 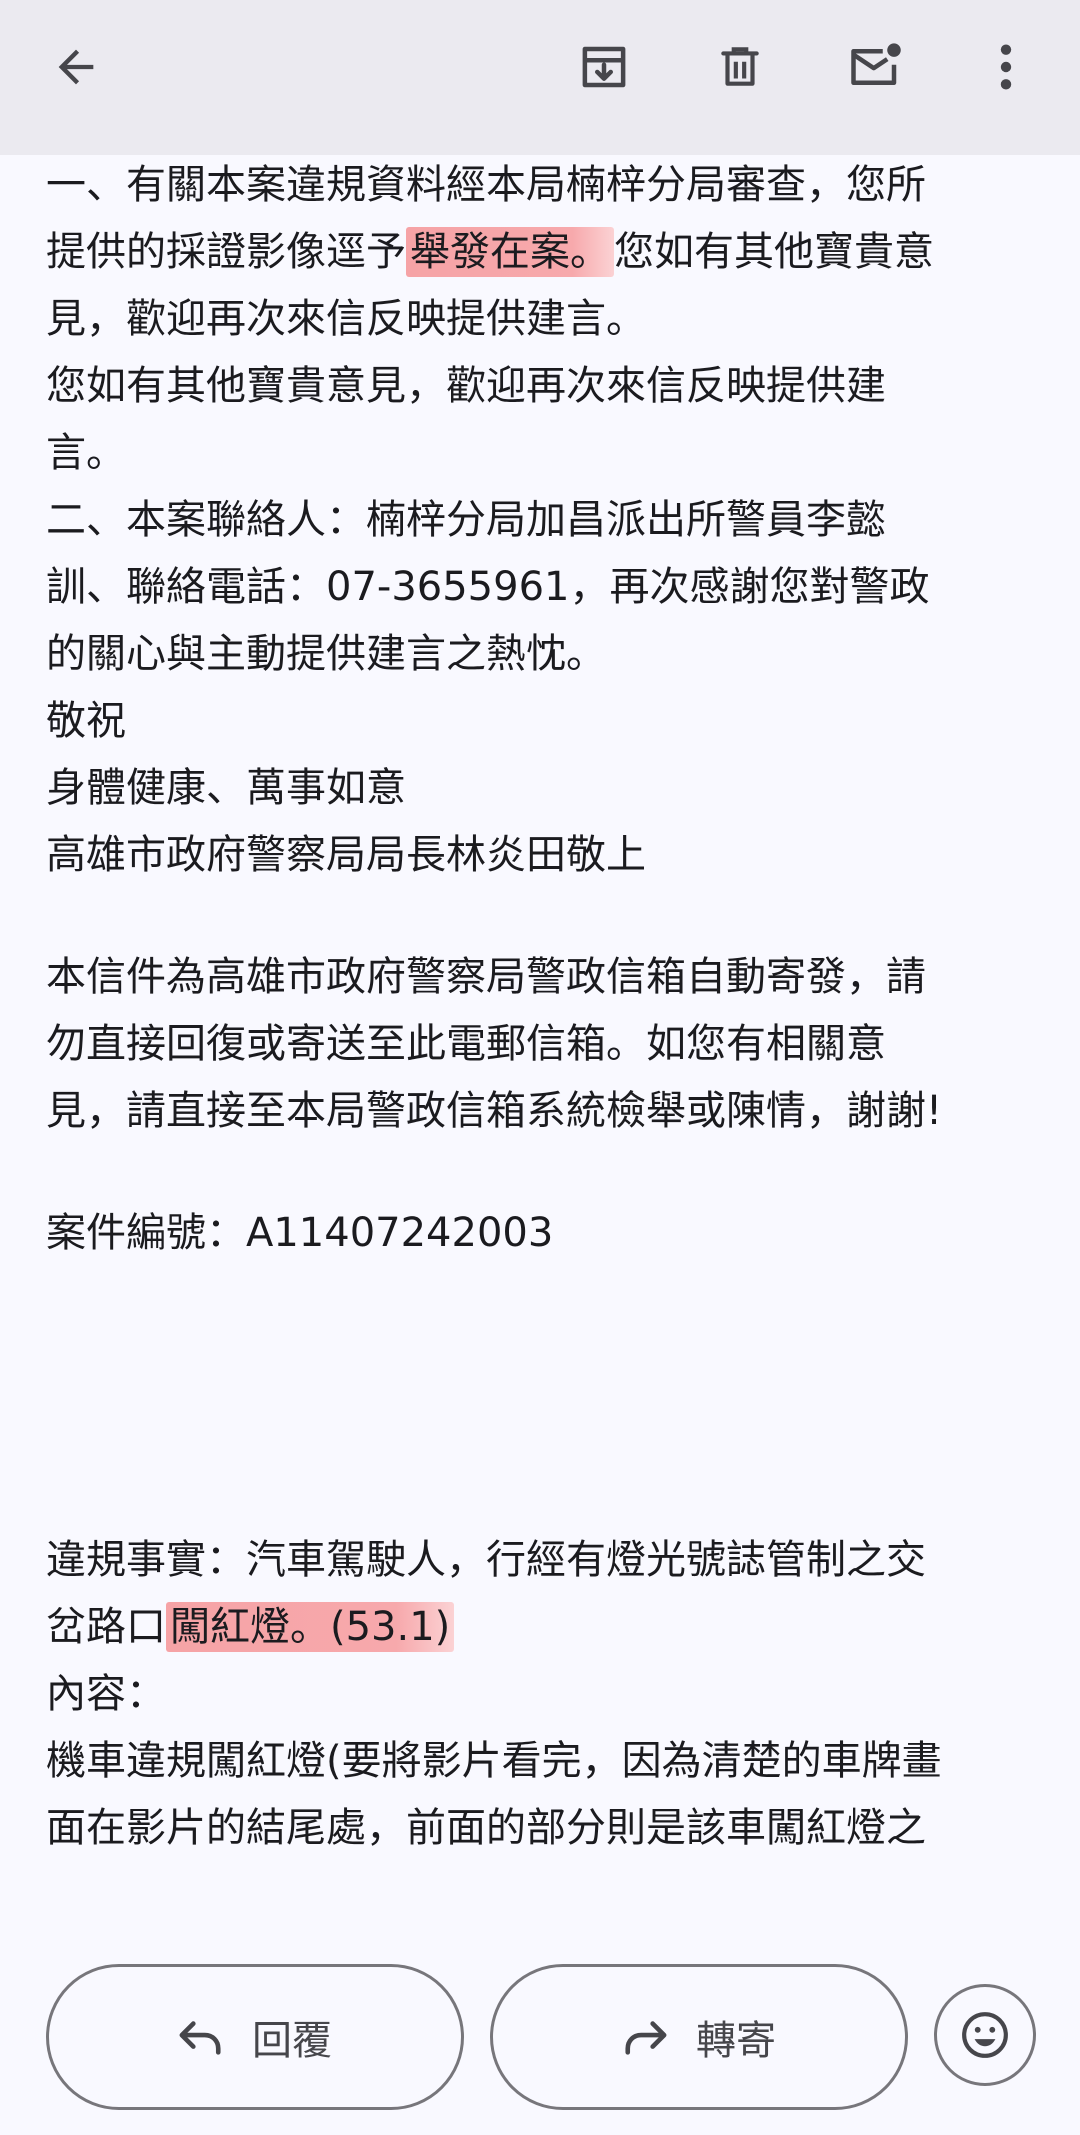 I want to click on violation-line: 岔路口 闖紅燈。(53.1), so click(x=546, y=1627).